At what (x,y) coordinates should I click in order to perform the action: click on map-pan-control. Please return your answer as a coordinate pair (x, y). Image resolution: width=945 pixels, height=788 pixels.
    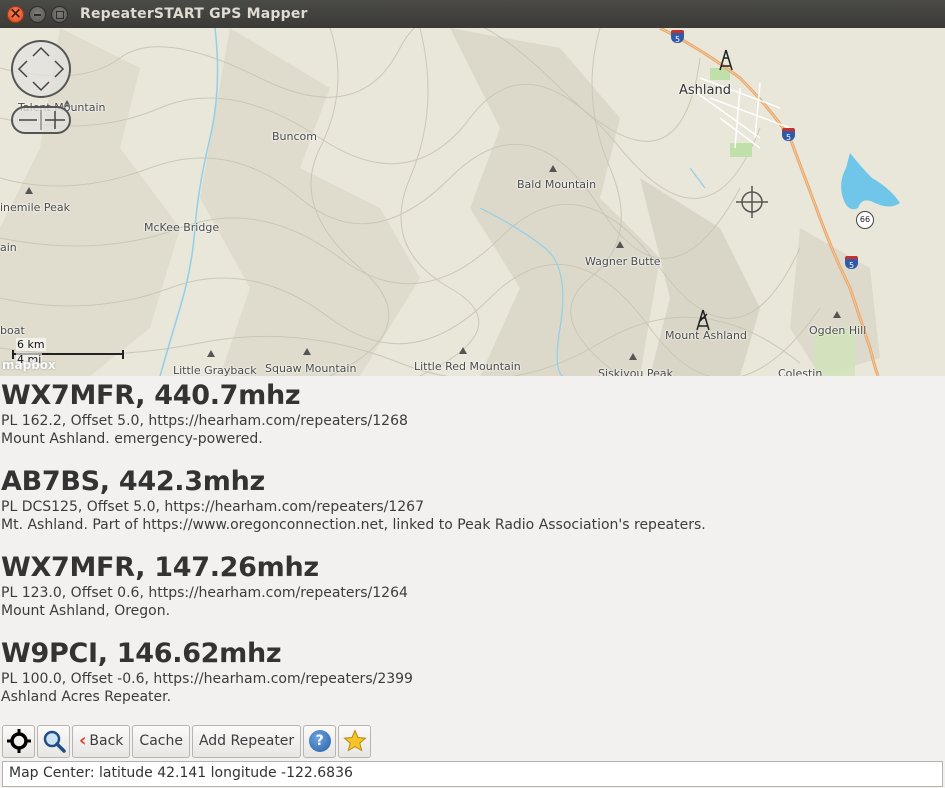
    Looking at the image, I should click on (41, 69).